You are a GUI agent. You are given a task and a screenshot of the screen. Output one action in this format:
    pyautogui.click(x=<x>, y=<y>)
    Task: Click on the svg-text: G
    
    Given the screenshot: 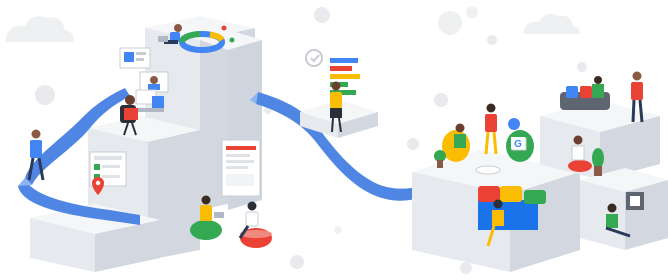 What is the action you would take?
    pyautogui.click(x=518, y=144)
    